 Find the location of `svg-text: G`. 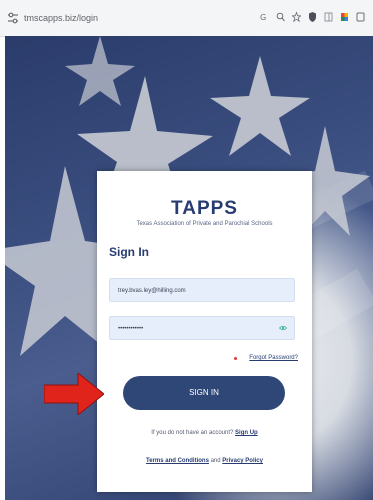

svg-text: G is located at coordinates (263, 17).